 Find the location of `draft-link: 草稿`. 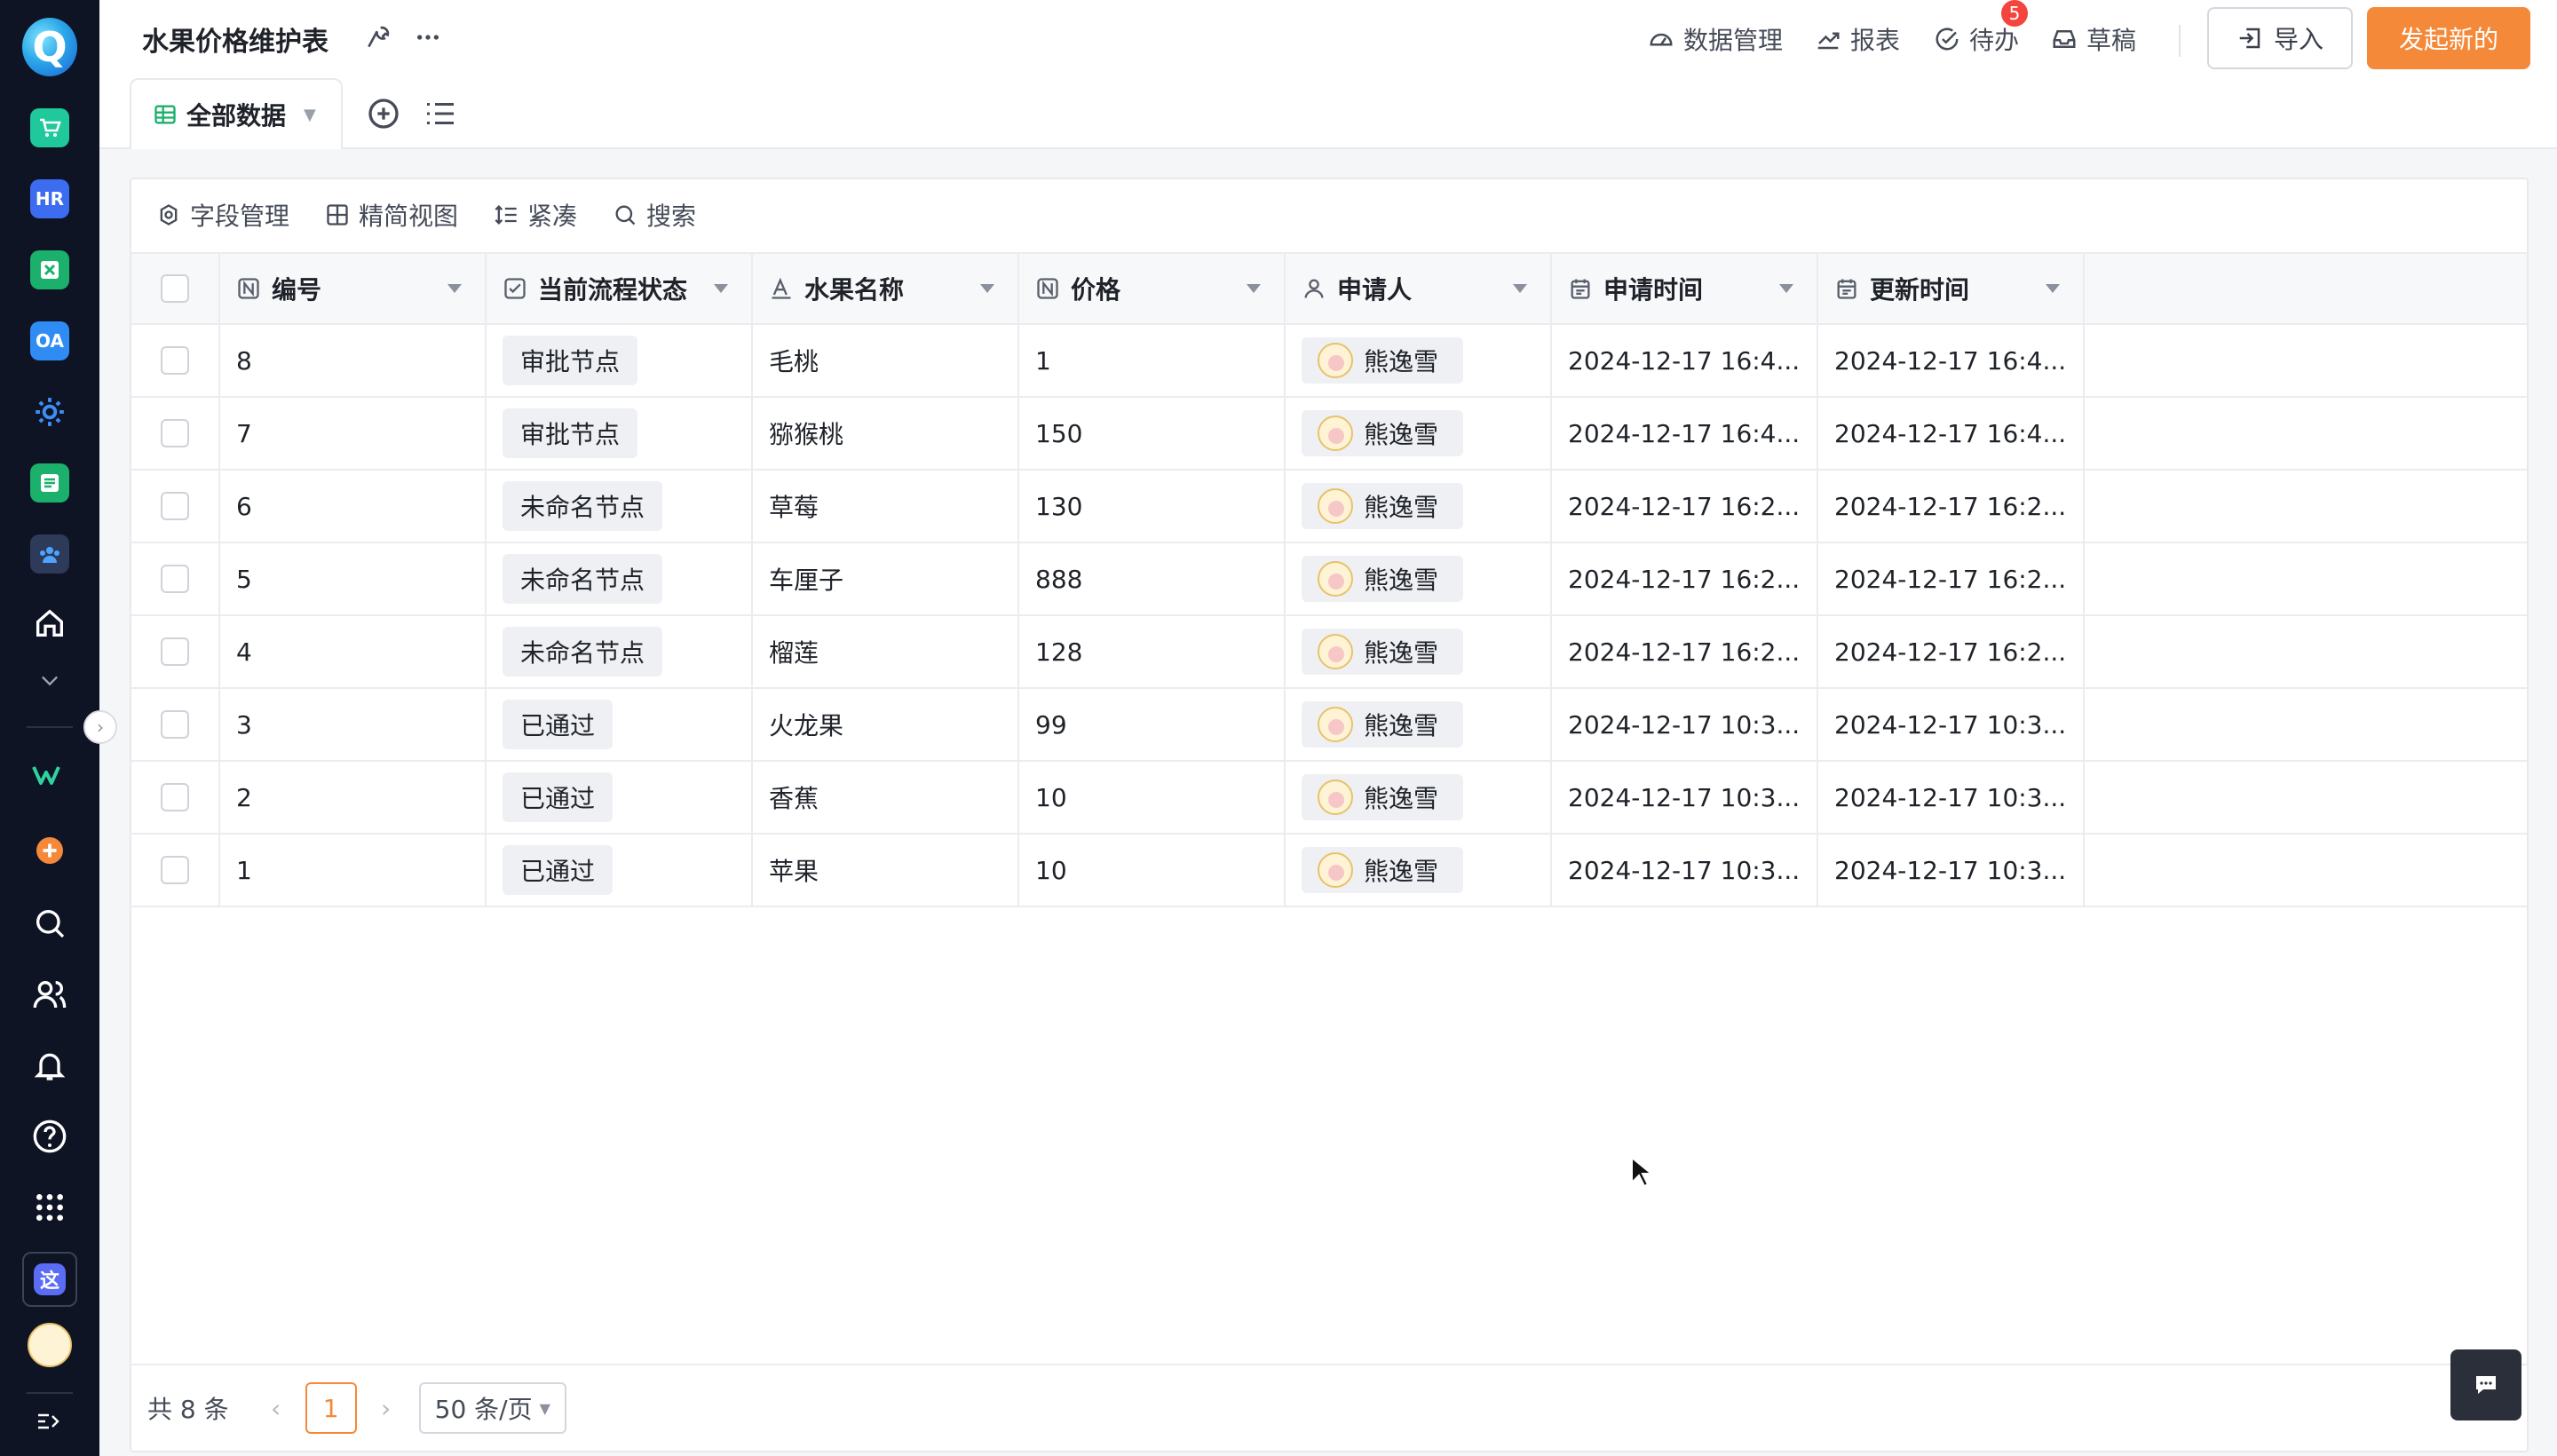

draft-link: 草稿 is located at coordinates (2093, 39).